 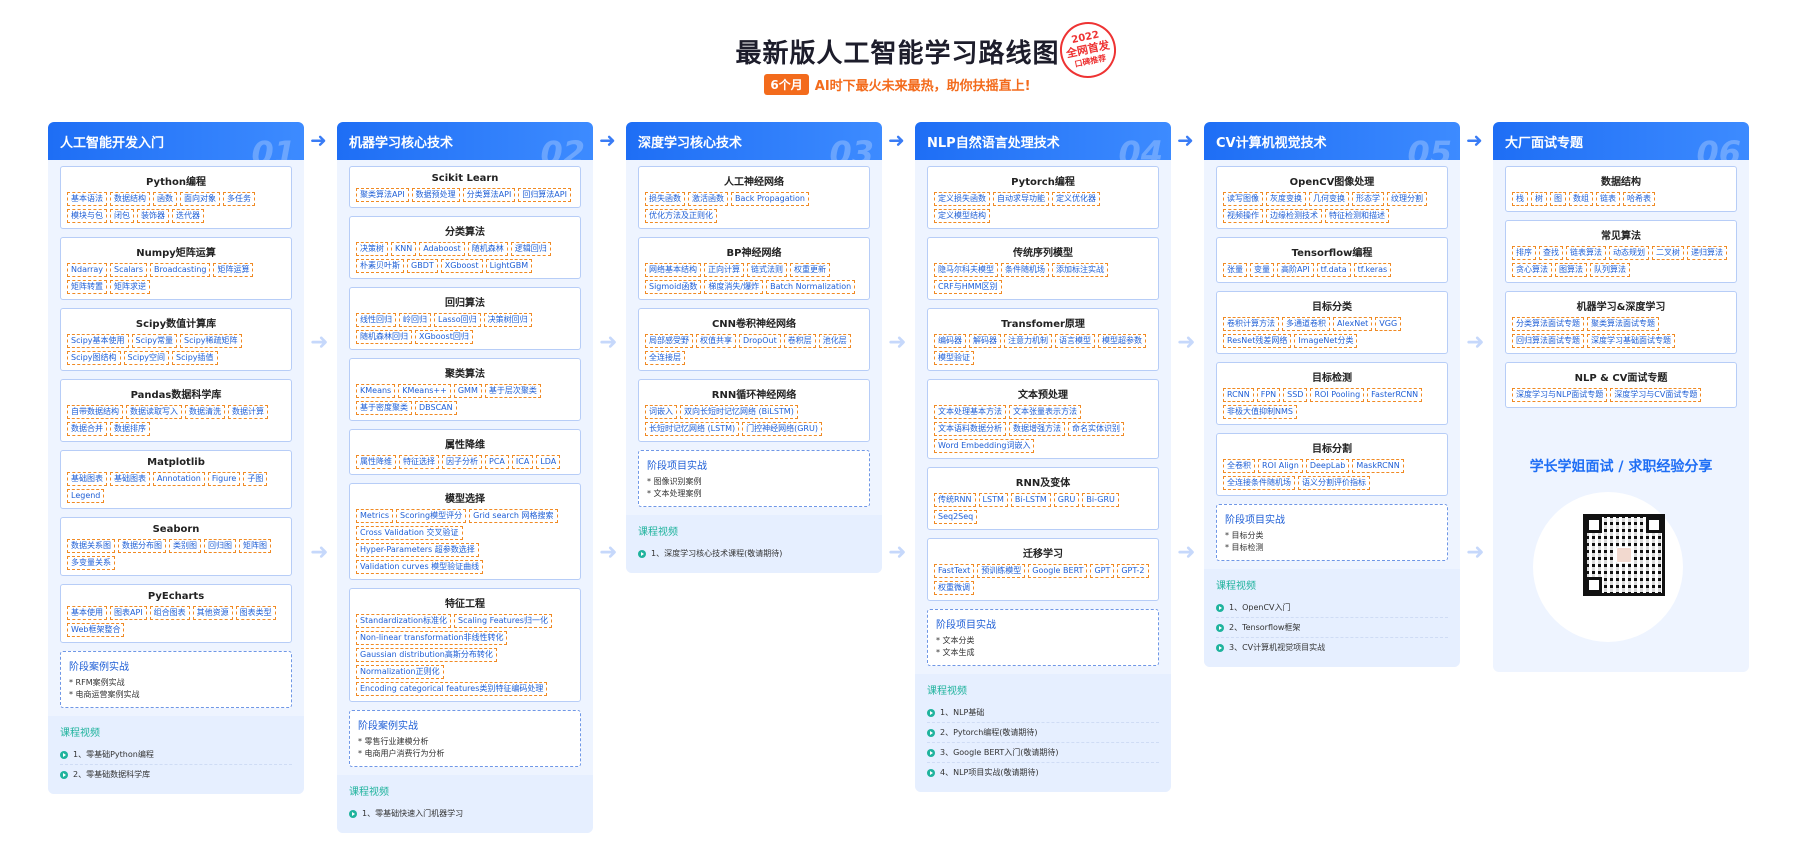 What do you see at coordinates (417, 550) in the screenshot?
I see `topic-tag: Hyper-Parameters 超参数选择` at bounding box center [417, 550].